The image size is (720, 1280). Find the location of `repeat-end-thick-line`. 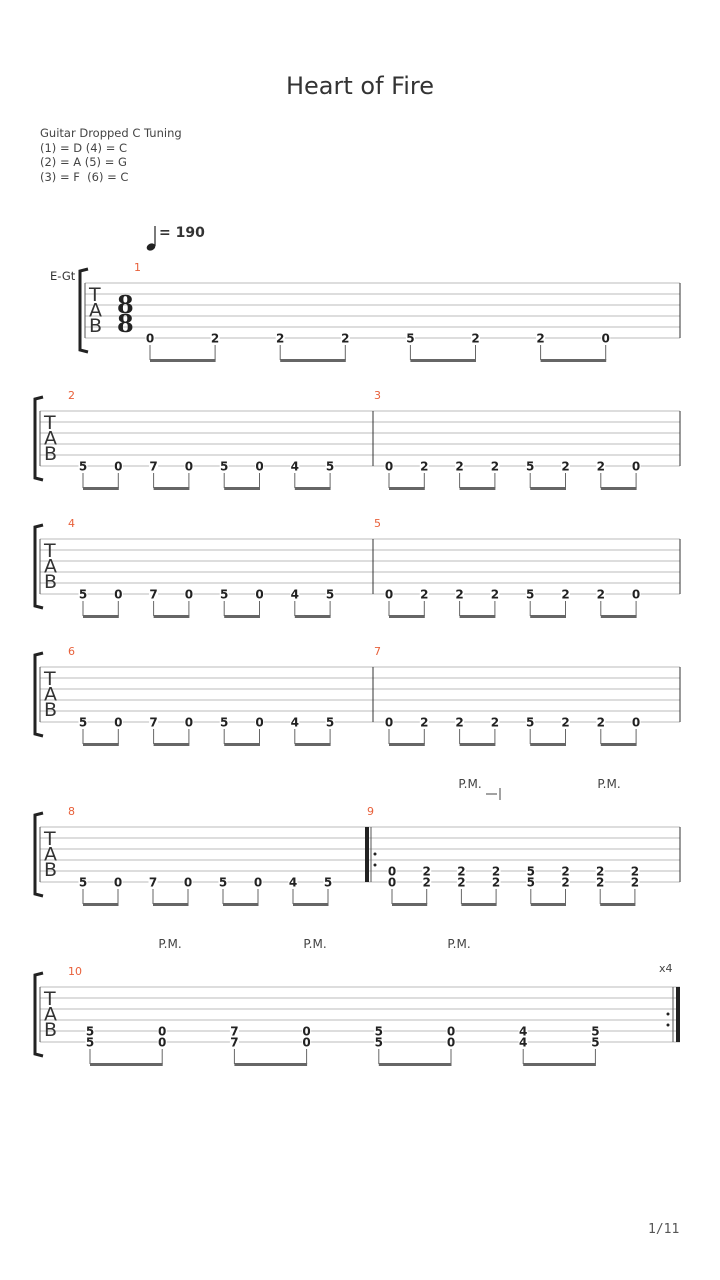

repeat-end-thick-line is located at coordinates (678, 1014).